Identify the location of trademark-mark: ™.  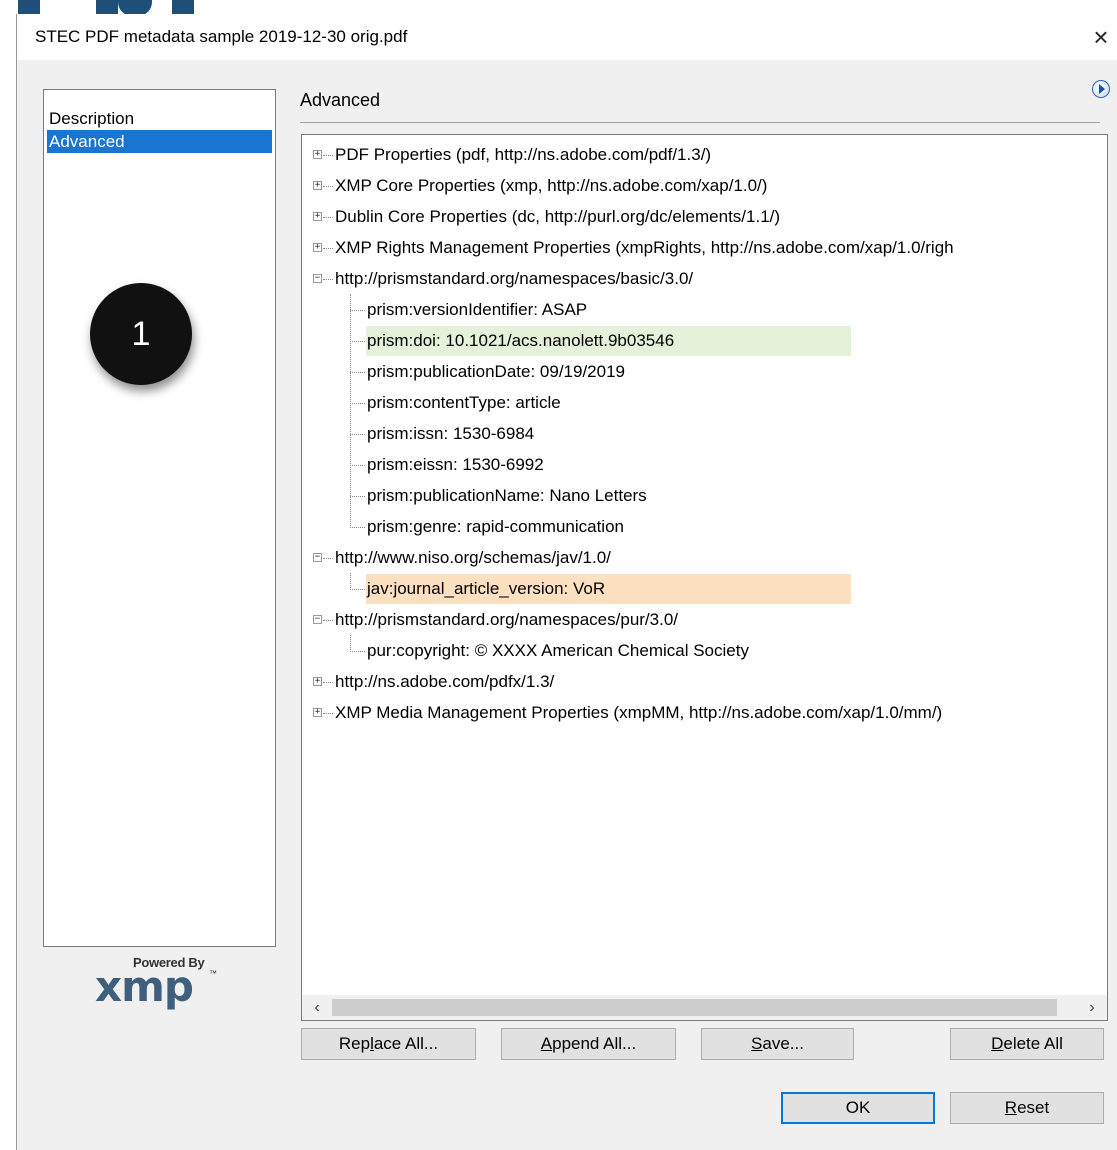
(213, 973).